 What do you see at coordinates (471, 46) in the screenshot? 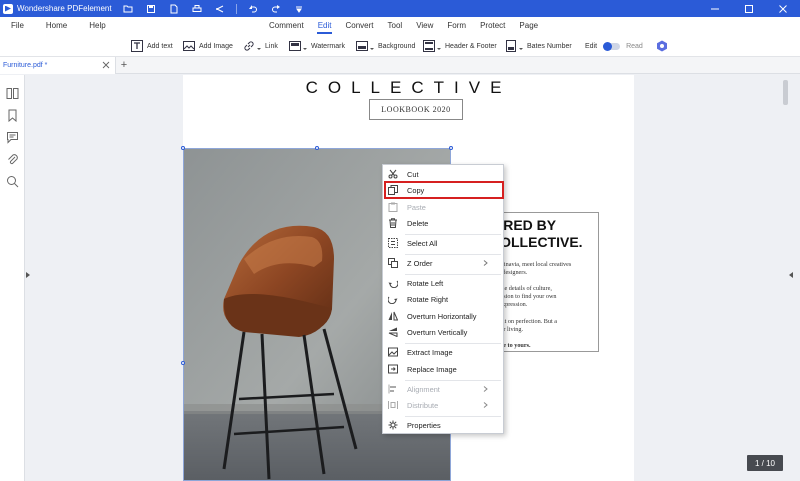
I see `header-footer-label: Header & Footer` at bounding box center [471, 46].